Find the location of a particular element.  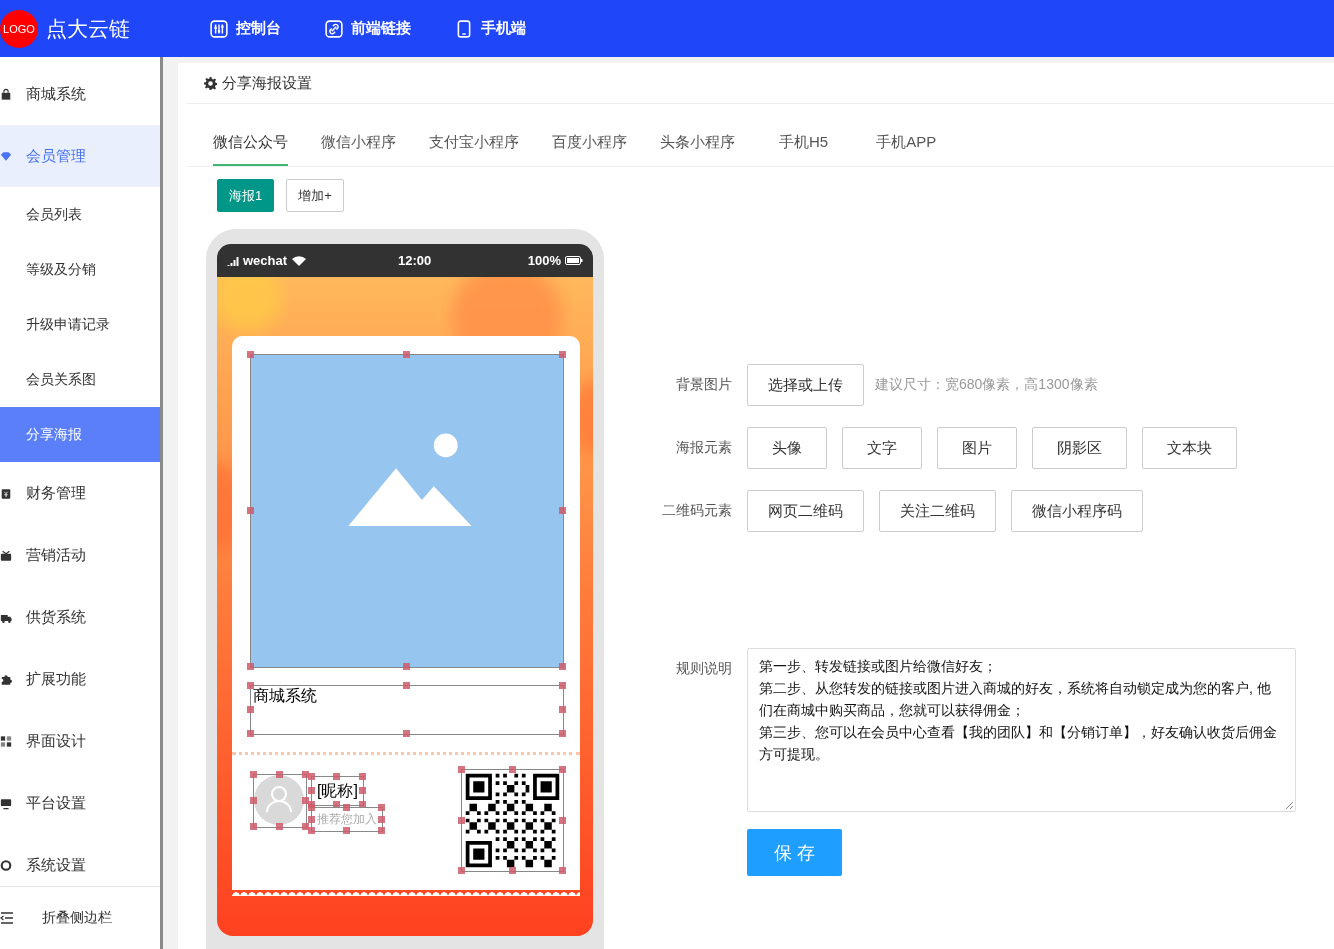

sidebar-item: 会员列表 is located at coordinates (80, 214).